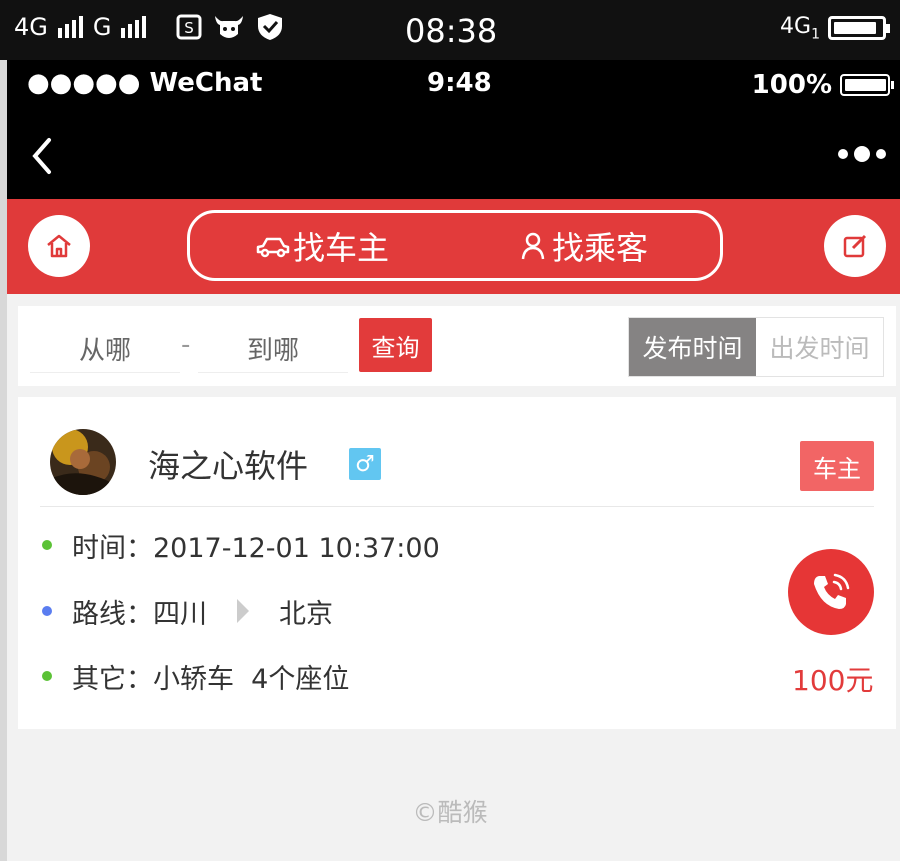  I want to click on wechat-status-bar: ●●●●● WeChat 9:48 100%, so click(453, 84).